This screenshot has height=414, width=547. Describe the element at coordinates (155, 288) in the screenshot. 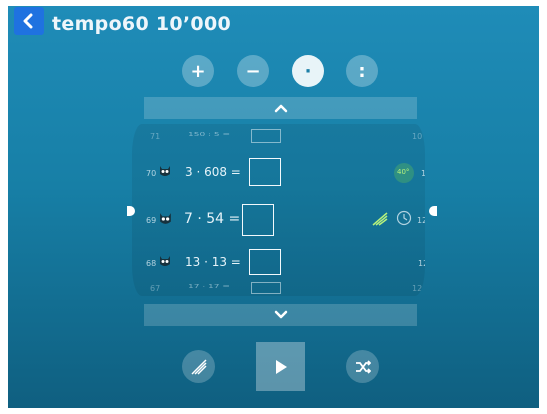

I see `exercise-number: 67` at that location.